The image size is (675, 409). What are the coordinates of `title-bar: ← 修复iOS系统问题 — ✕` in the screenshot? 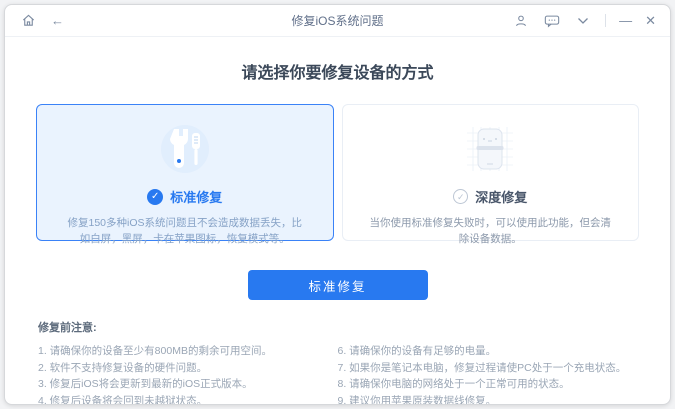 It's located at (337, 21).